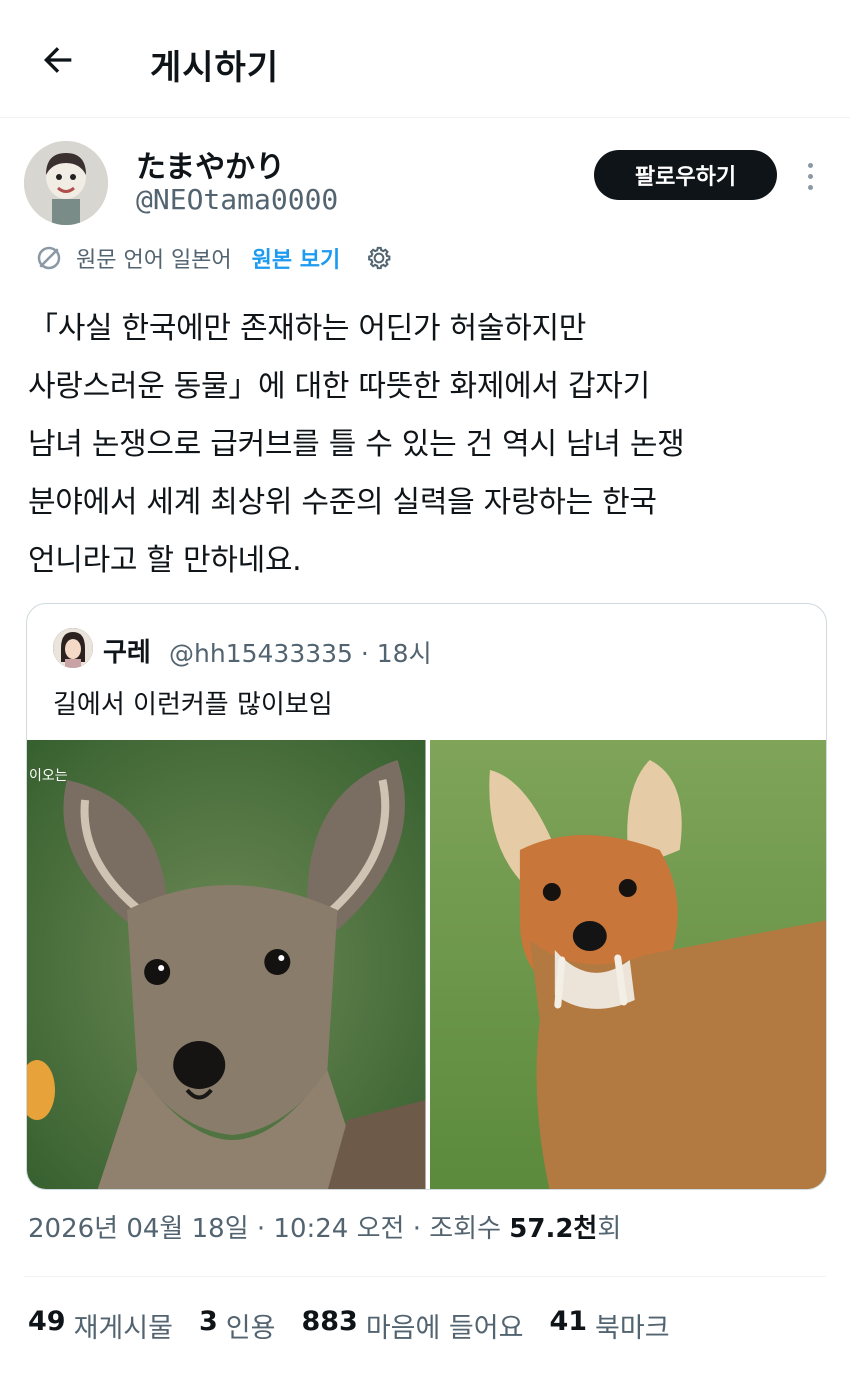 The height and width of the screenshot is (1384, 850). Describe the element at coordinates (208, 1321) in the screenshot. I see `quotes-count: 3` at that location.